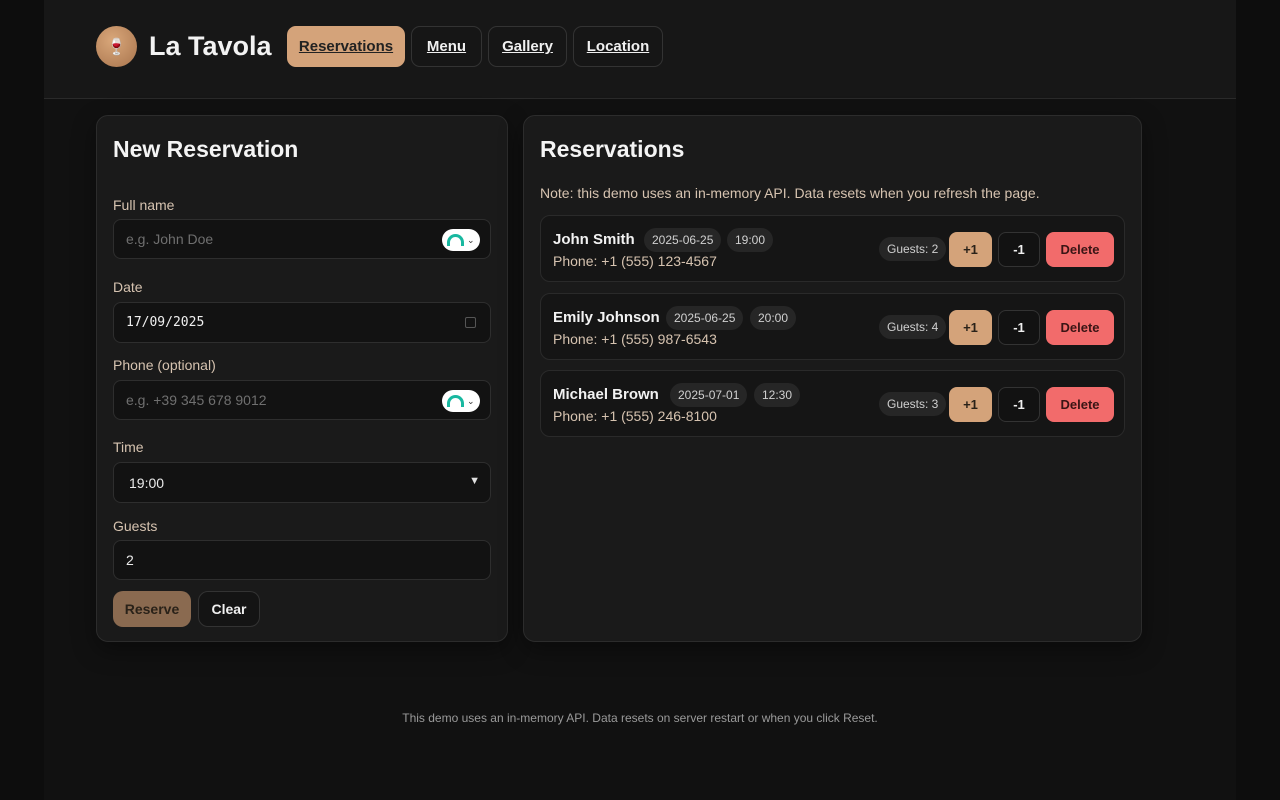 Image resolution: width=1280 pixels, height=800 pixels. Describe the element at coordinates (170, 239) in the screenshot. I see `full-name-placeholder: e.g. John Doe` at that location.